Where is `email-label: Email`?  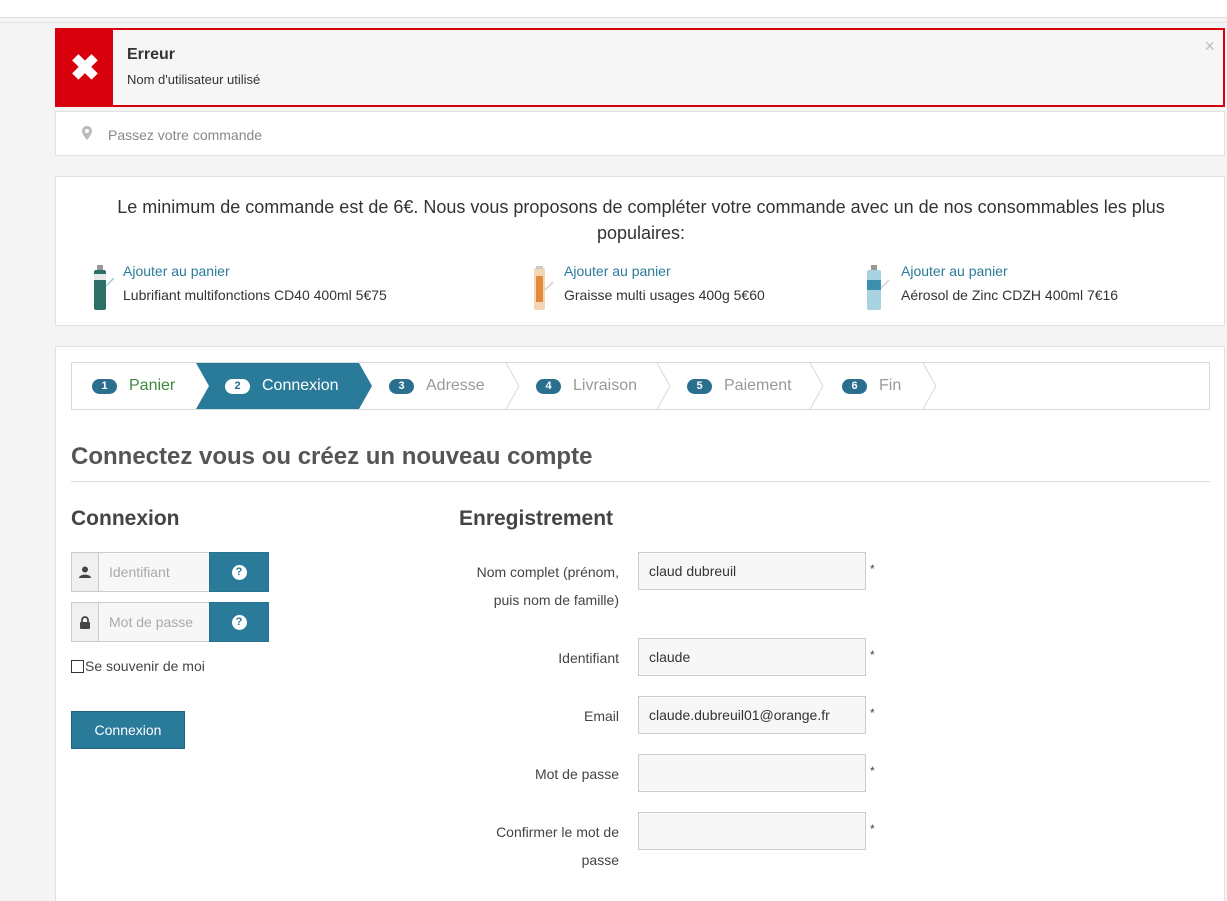
email-label: Email is located at coordinates (601, 716).